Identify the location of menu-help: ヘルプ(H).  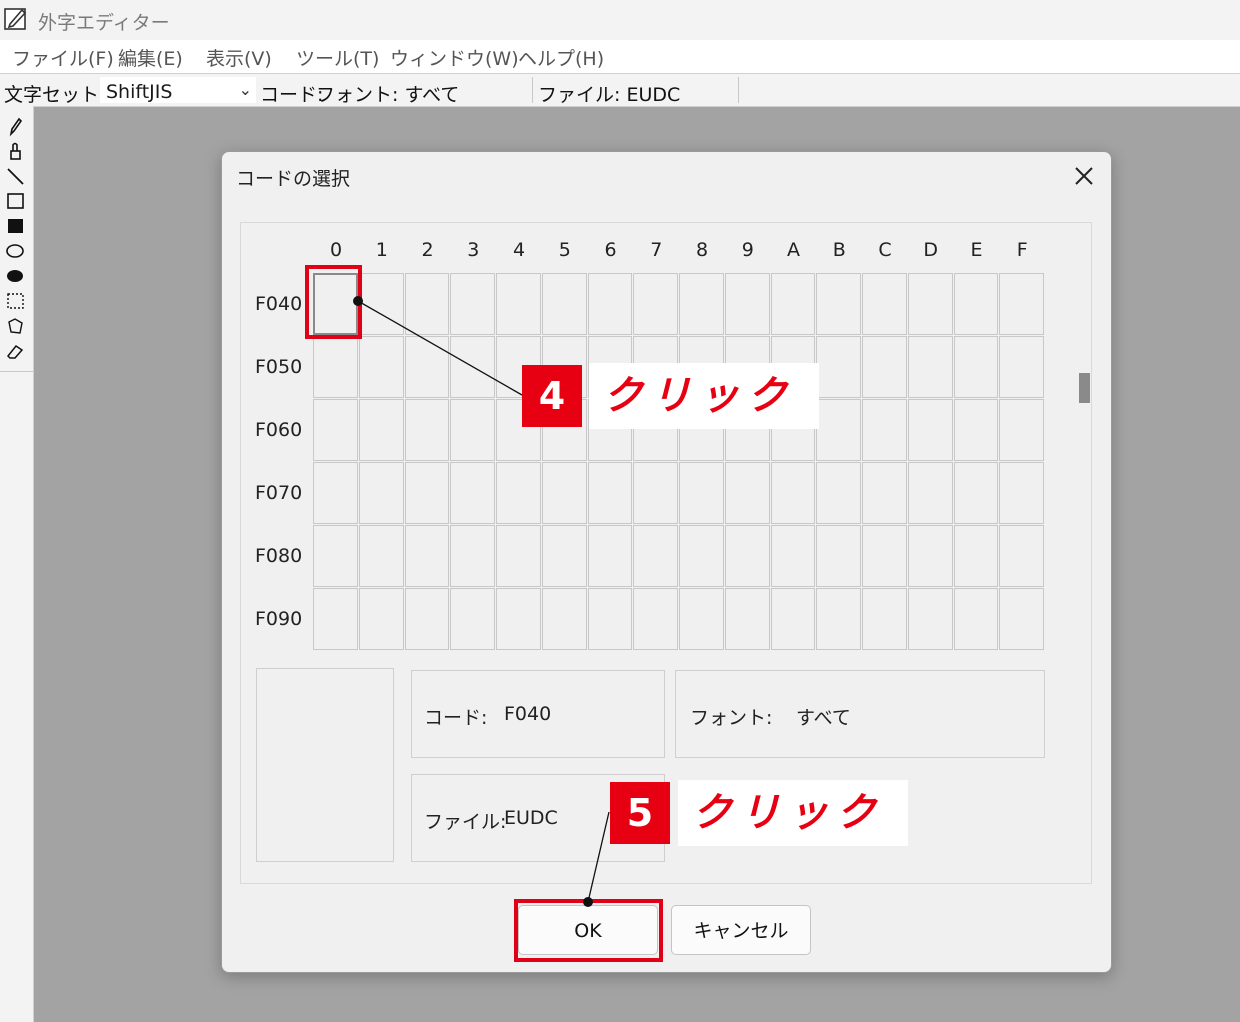
(561, 57).